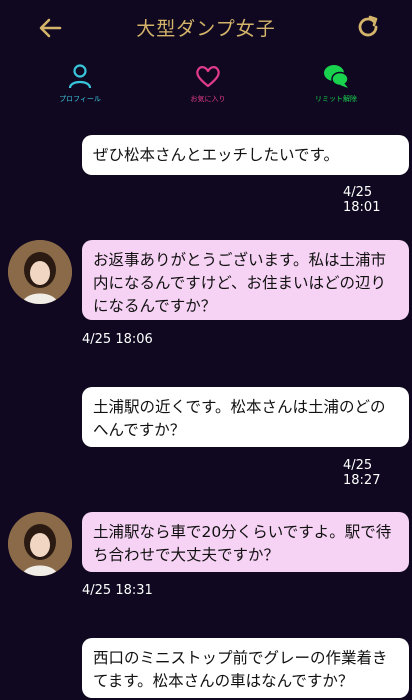 Image resolution: width=412 pixels, height=700 pixels. I want to click on favorite-button: お気に入り, so click(208, 83).